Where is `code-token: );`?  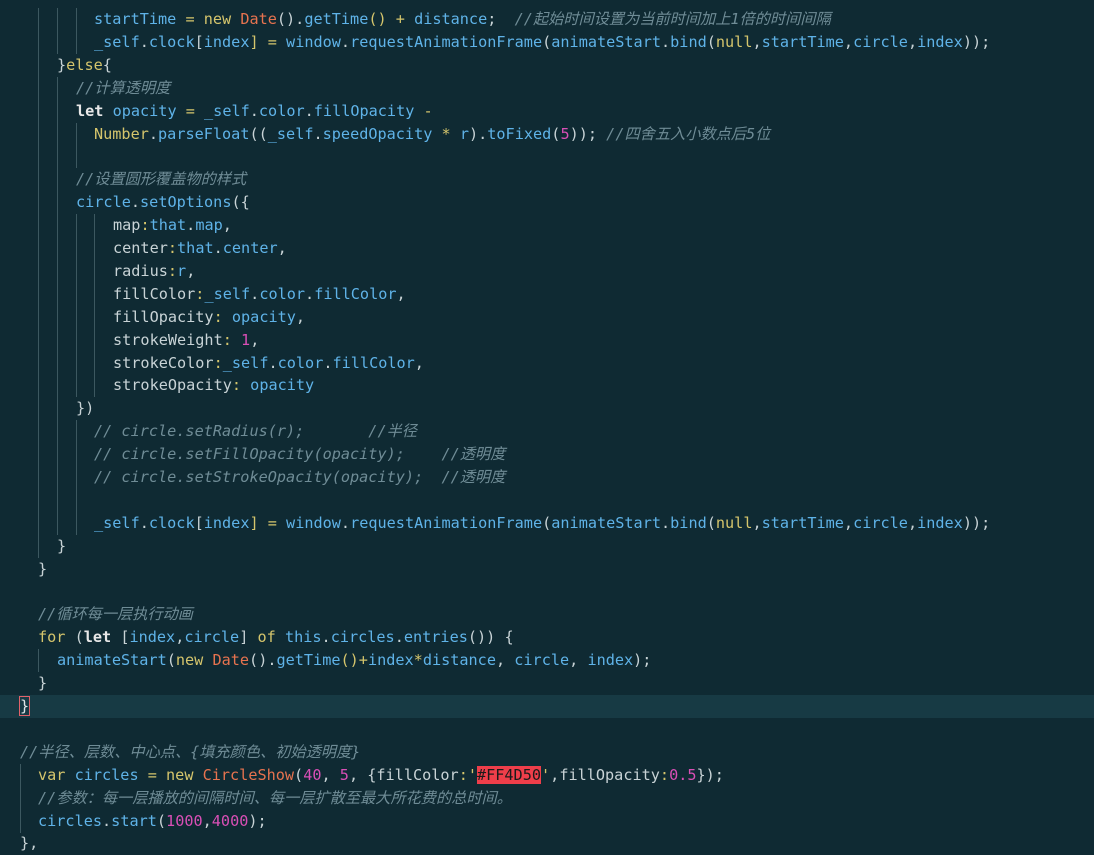 code-token: ); is located at coordinates (642, 660).